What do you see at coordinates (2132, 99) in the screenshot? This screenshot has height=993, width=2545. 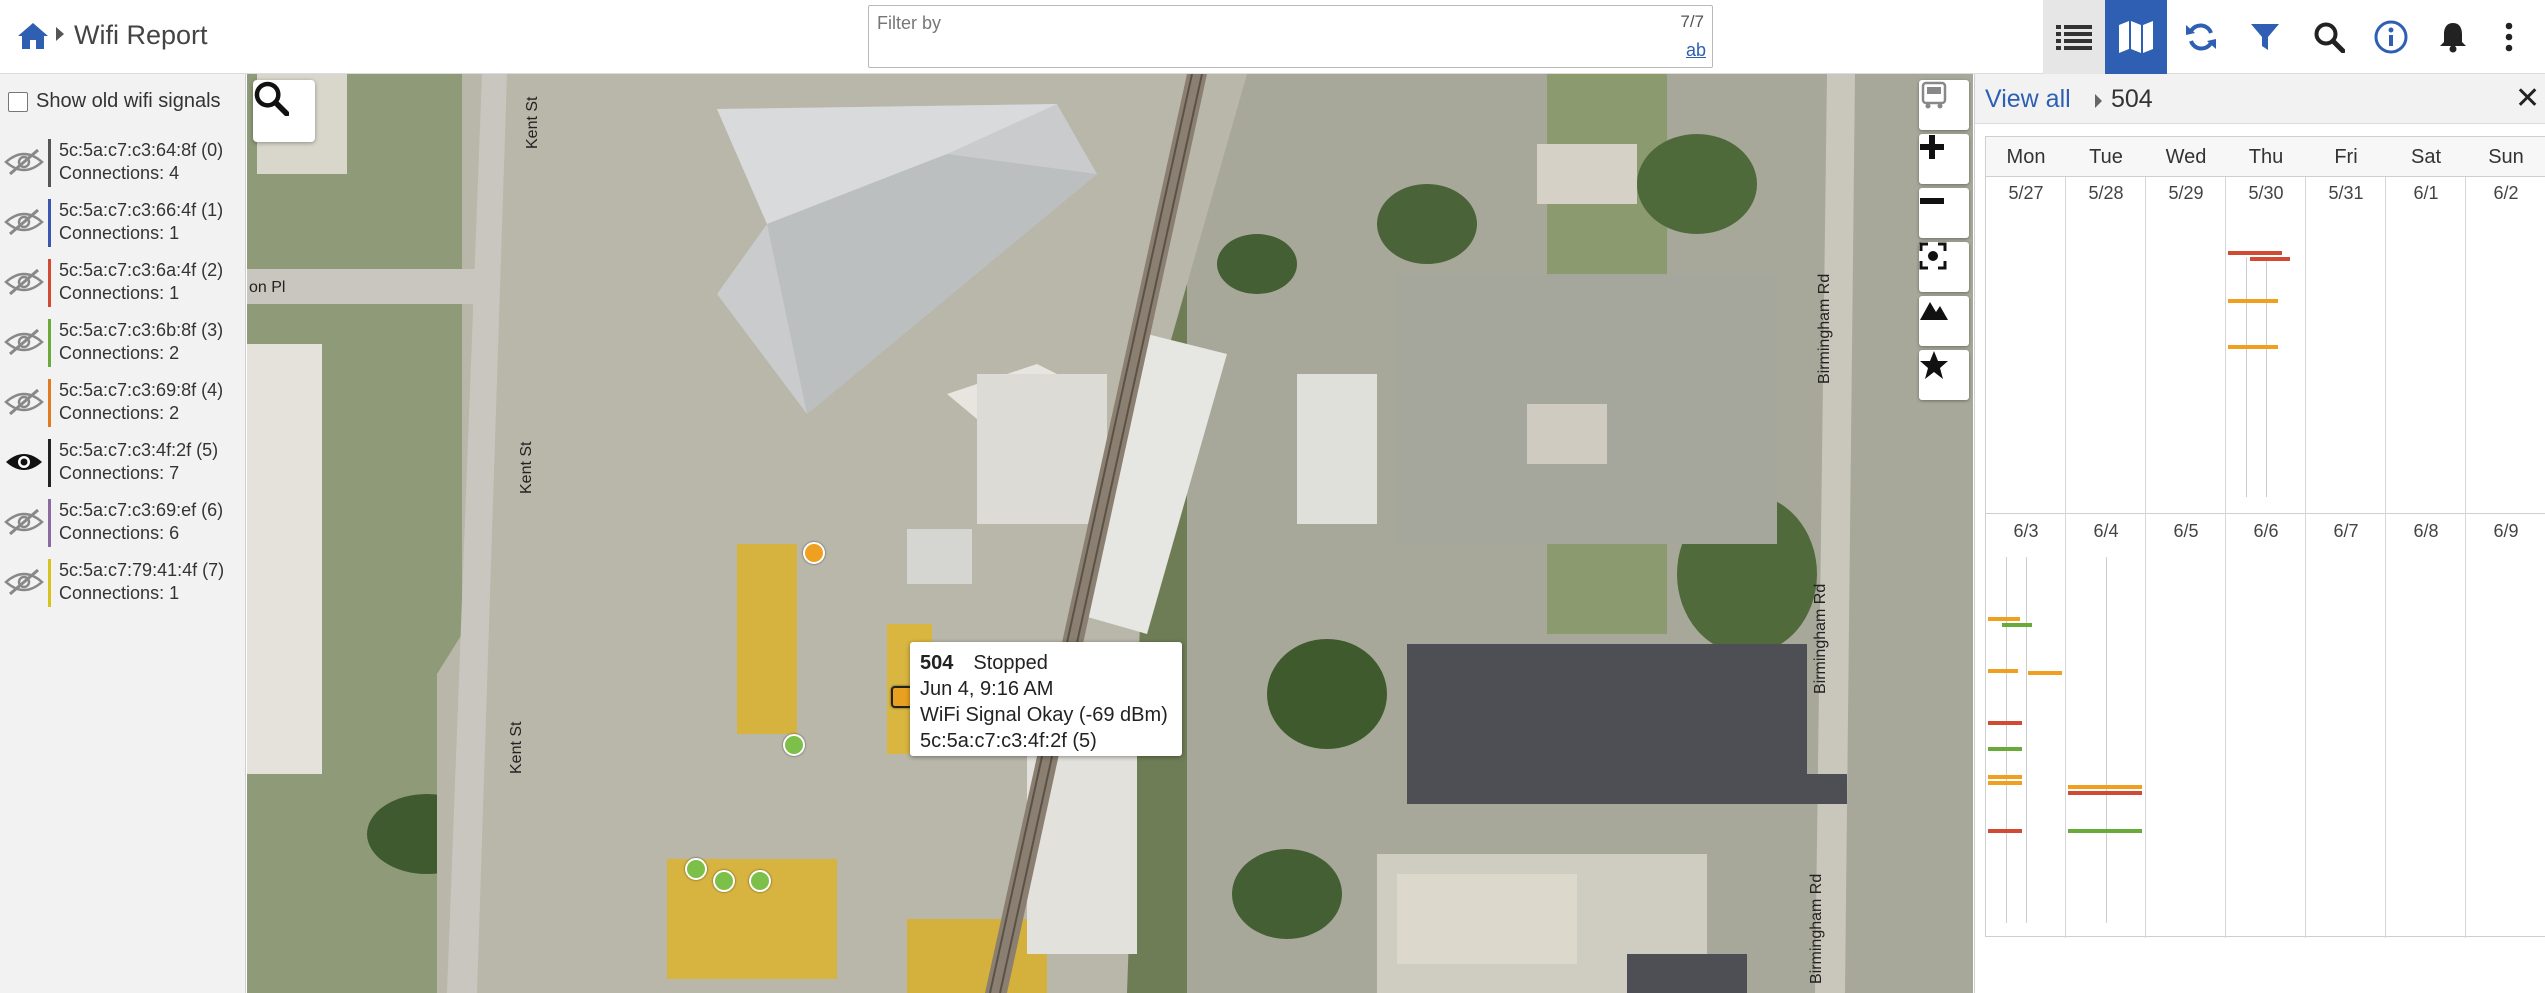 I see `calendar-unit-label: 504` at bounding box center [2132, 99].